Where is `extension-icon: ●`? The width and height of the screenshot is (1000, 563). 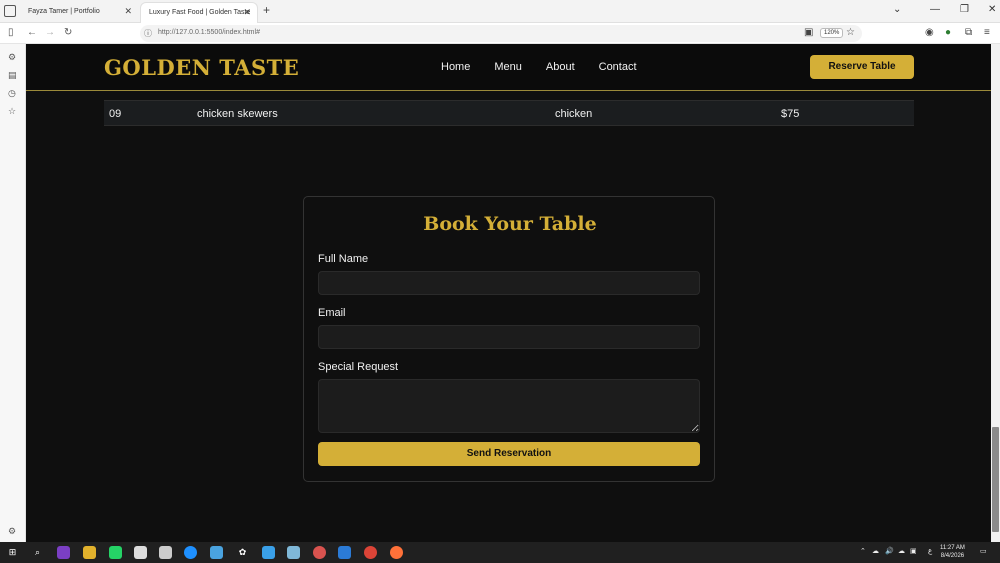 extension-icon: ● is located at coordinates (948, 32).